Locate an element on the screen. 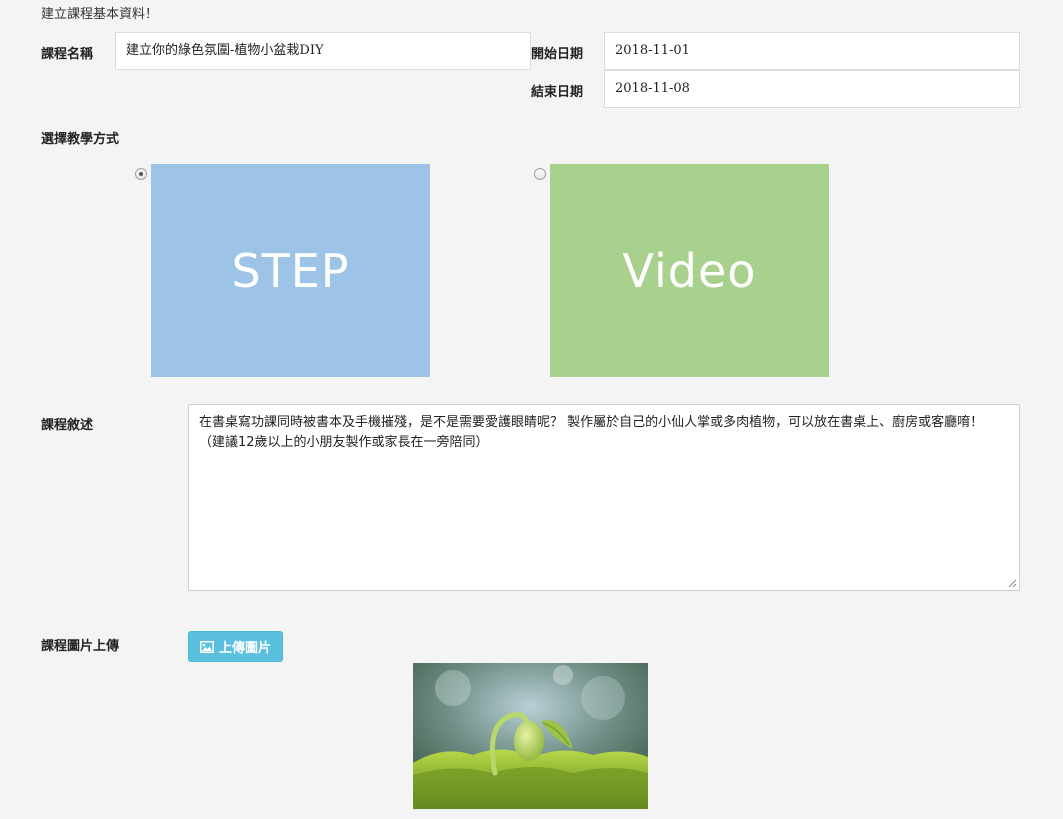 The width and height of the screenshot is (1063, 819). image-icon is located at coordinates (206, 646).